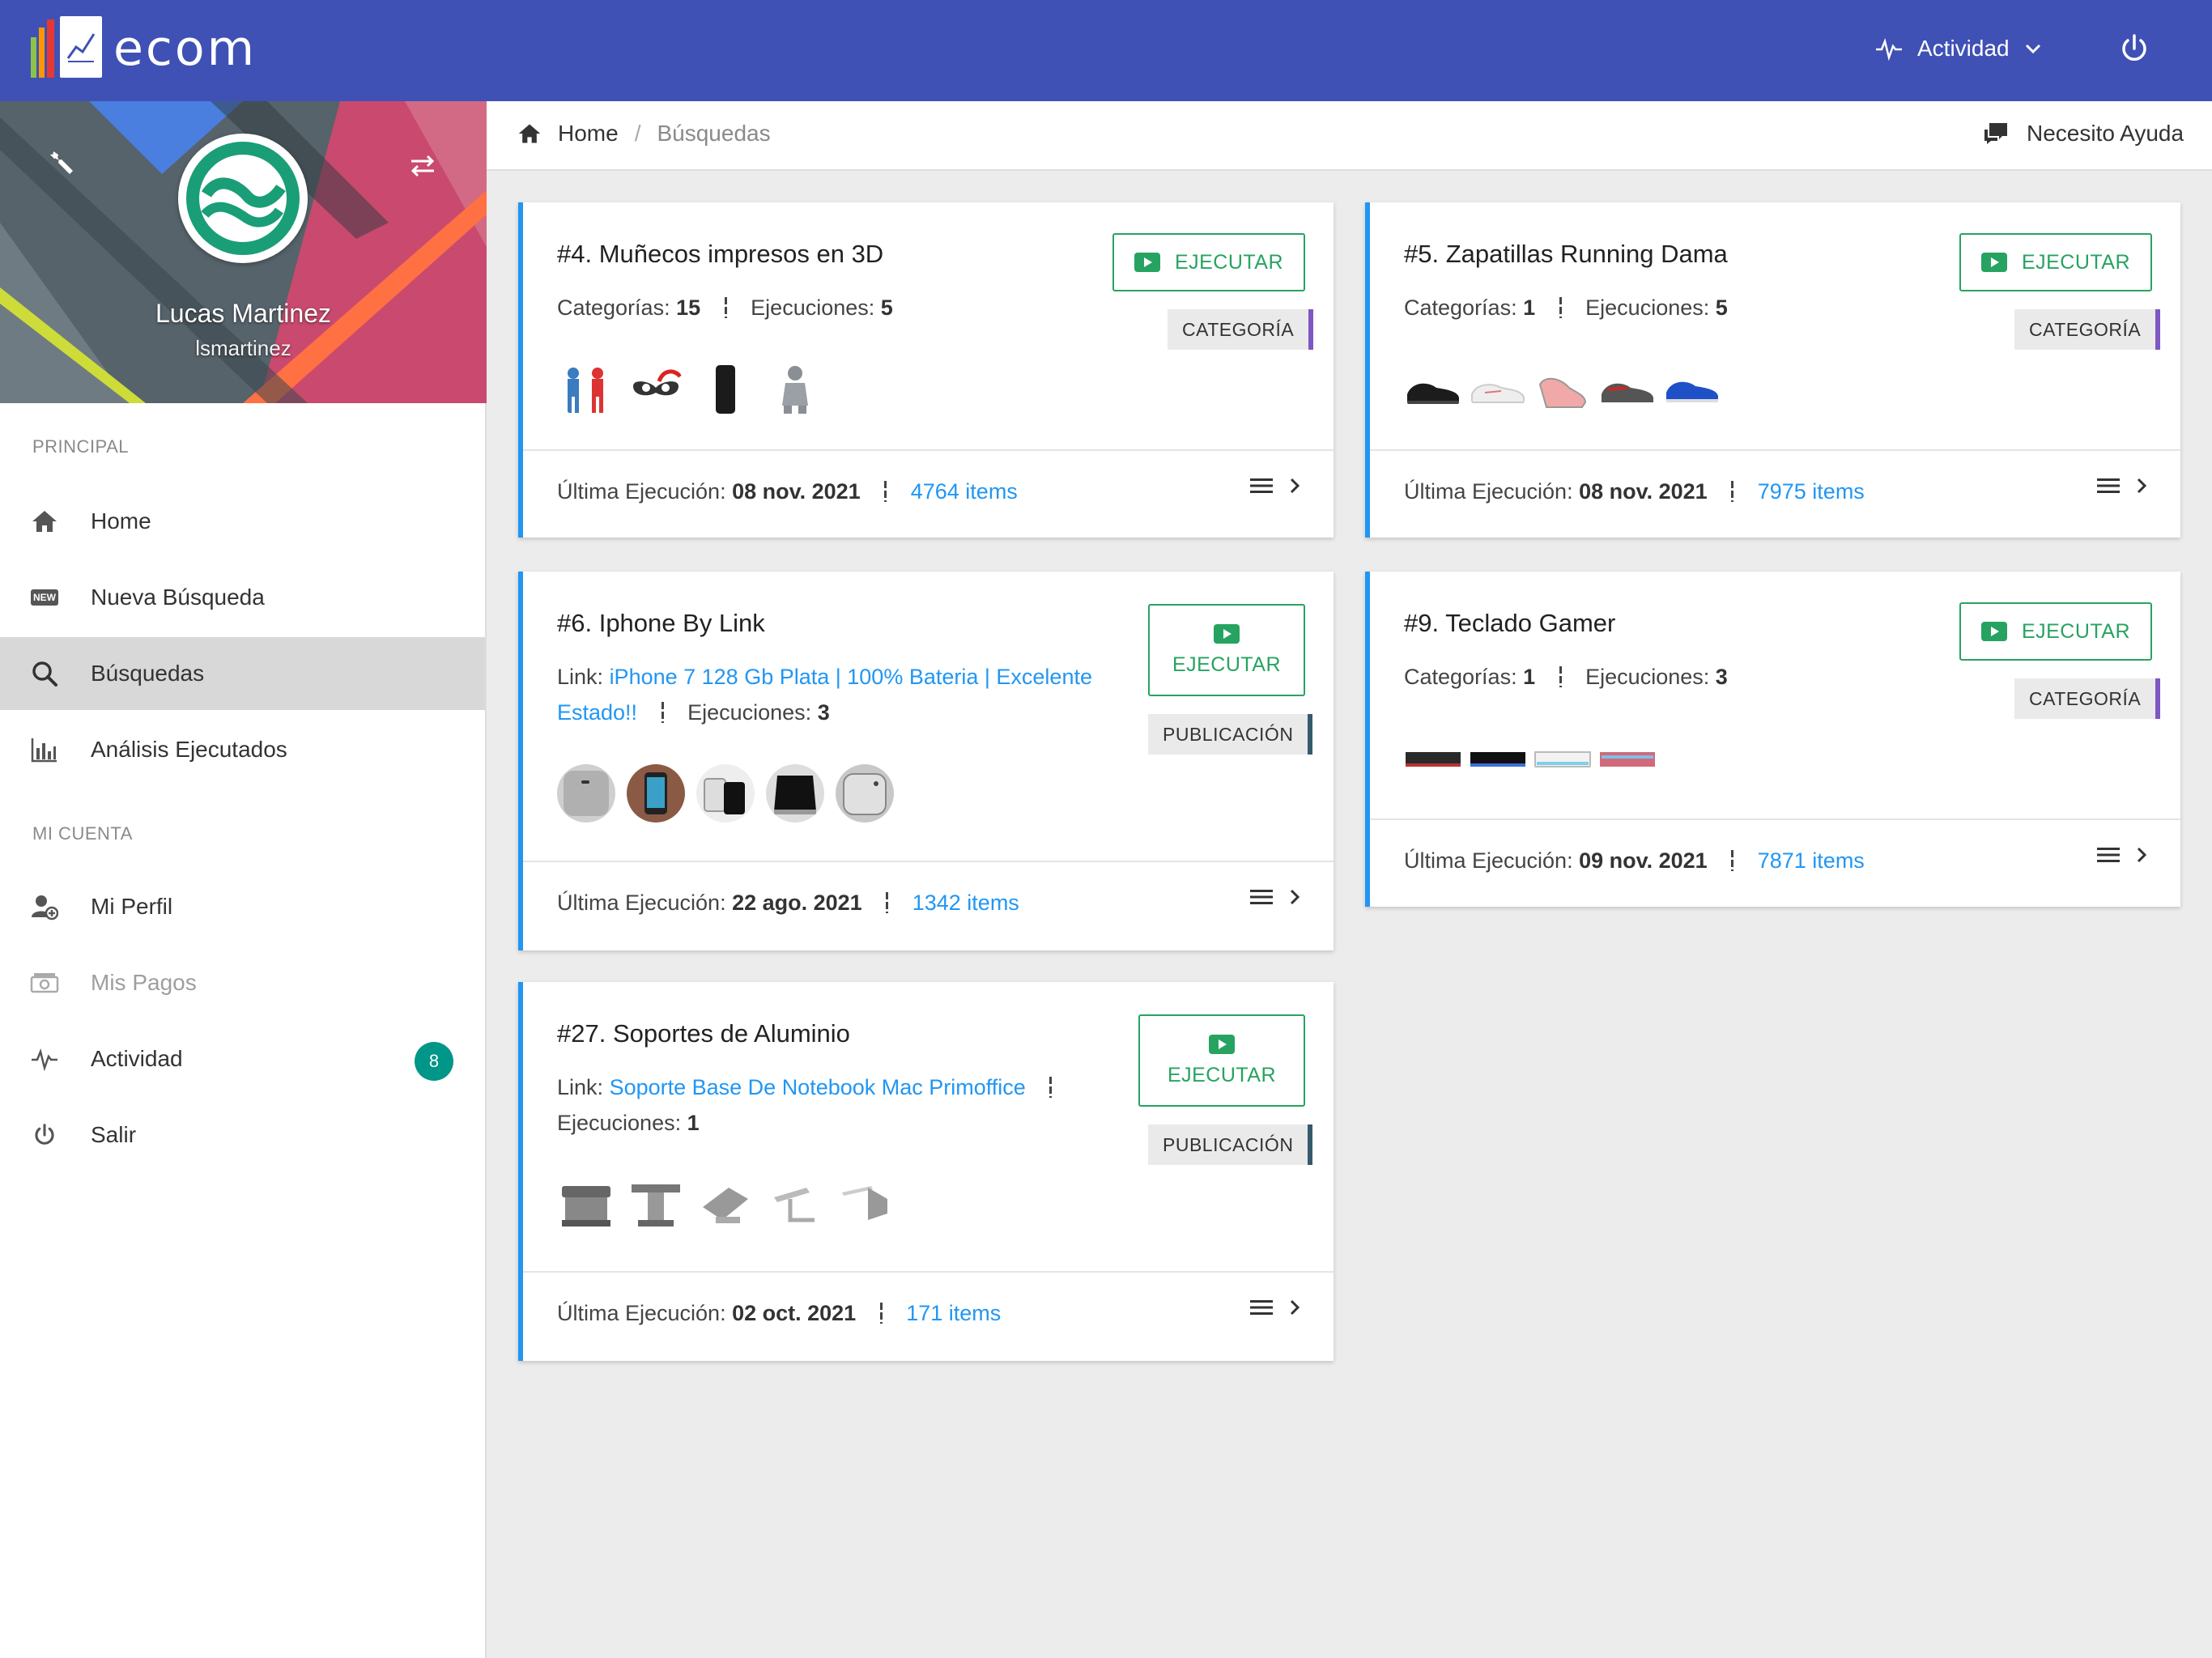 This screenshot has width=2212, height=1658. I want to click on card-title: #9. Teclado Gamer, so click(1510, 623).